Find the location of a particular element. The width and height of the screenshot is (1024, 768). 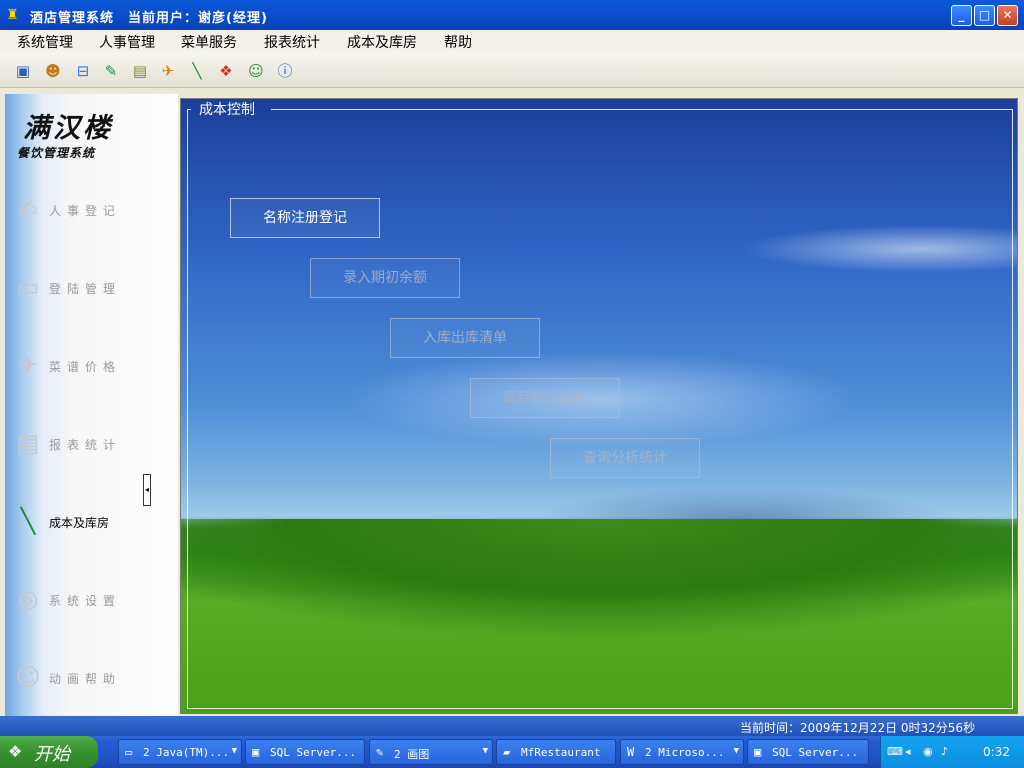

taskbar-clock: 0:32 is located at coordinates (996, 752).